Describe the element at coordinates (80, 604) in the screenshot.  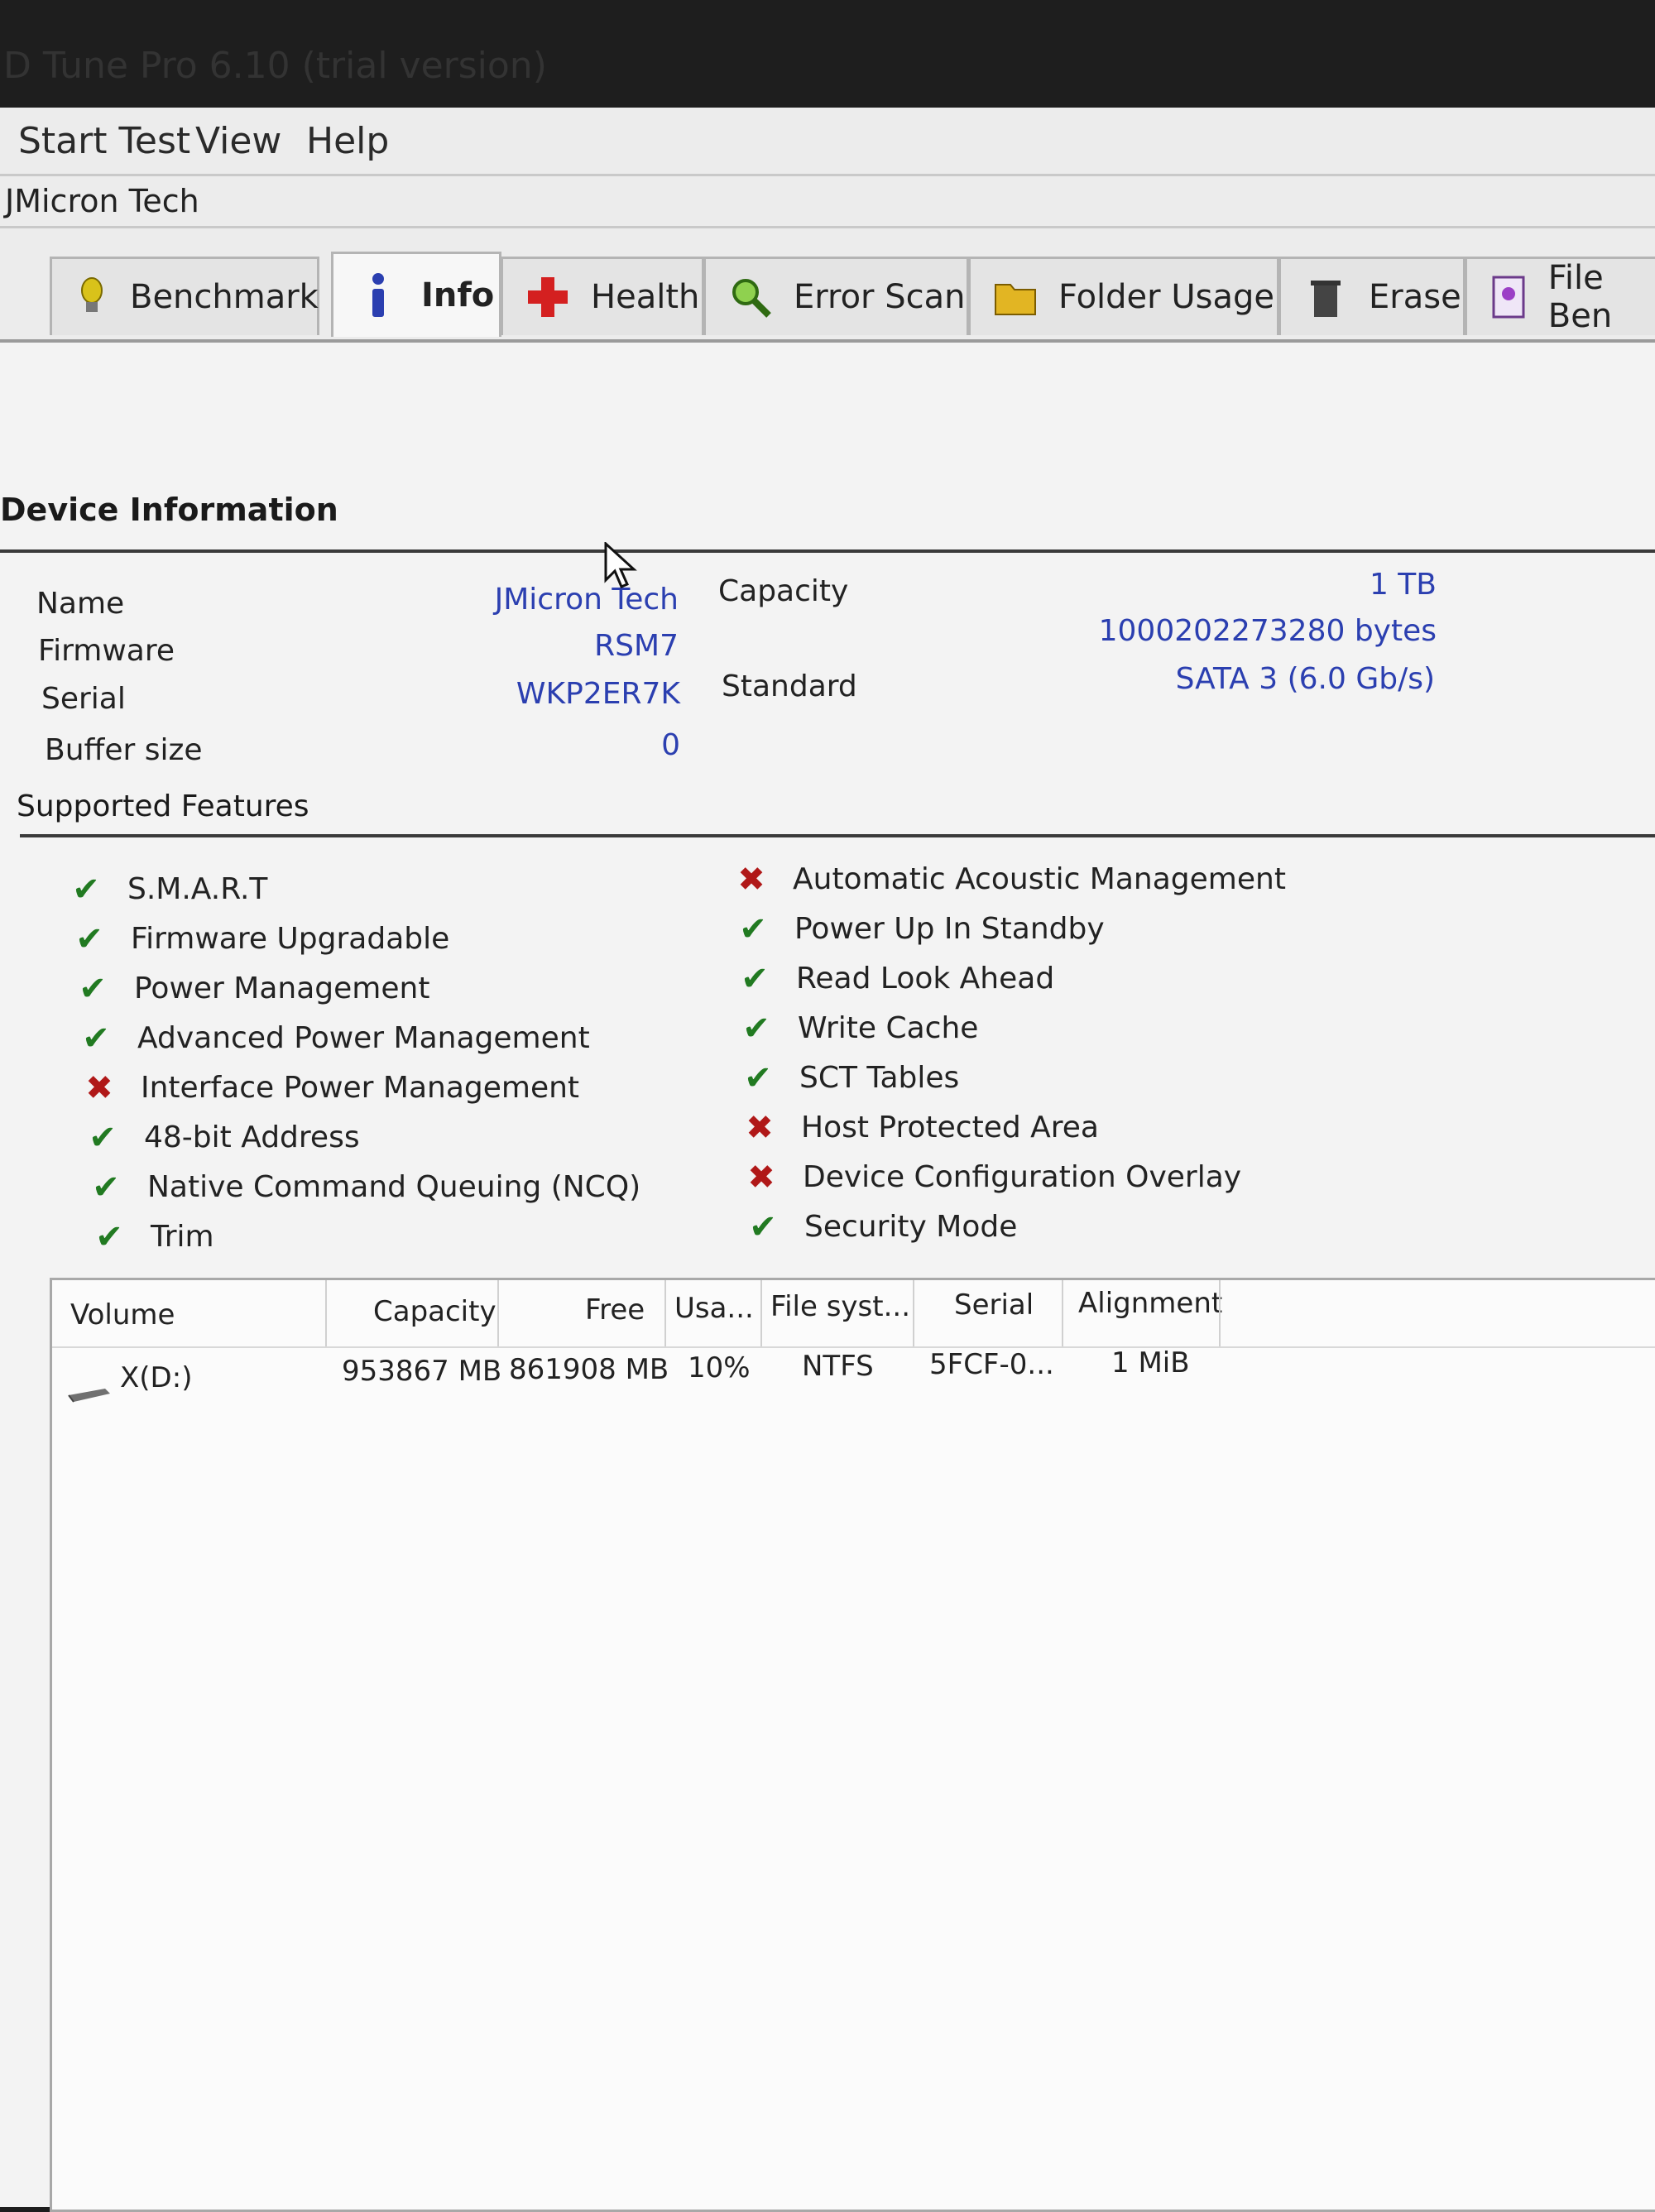
I see `name-label: Name` at that location.